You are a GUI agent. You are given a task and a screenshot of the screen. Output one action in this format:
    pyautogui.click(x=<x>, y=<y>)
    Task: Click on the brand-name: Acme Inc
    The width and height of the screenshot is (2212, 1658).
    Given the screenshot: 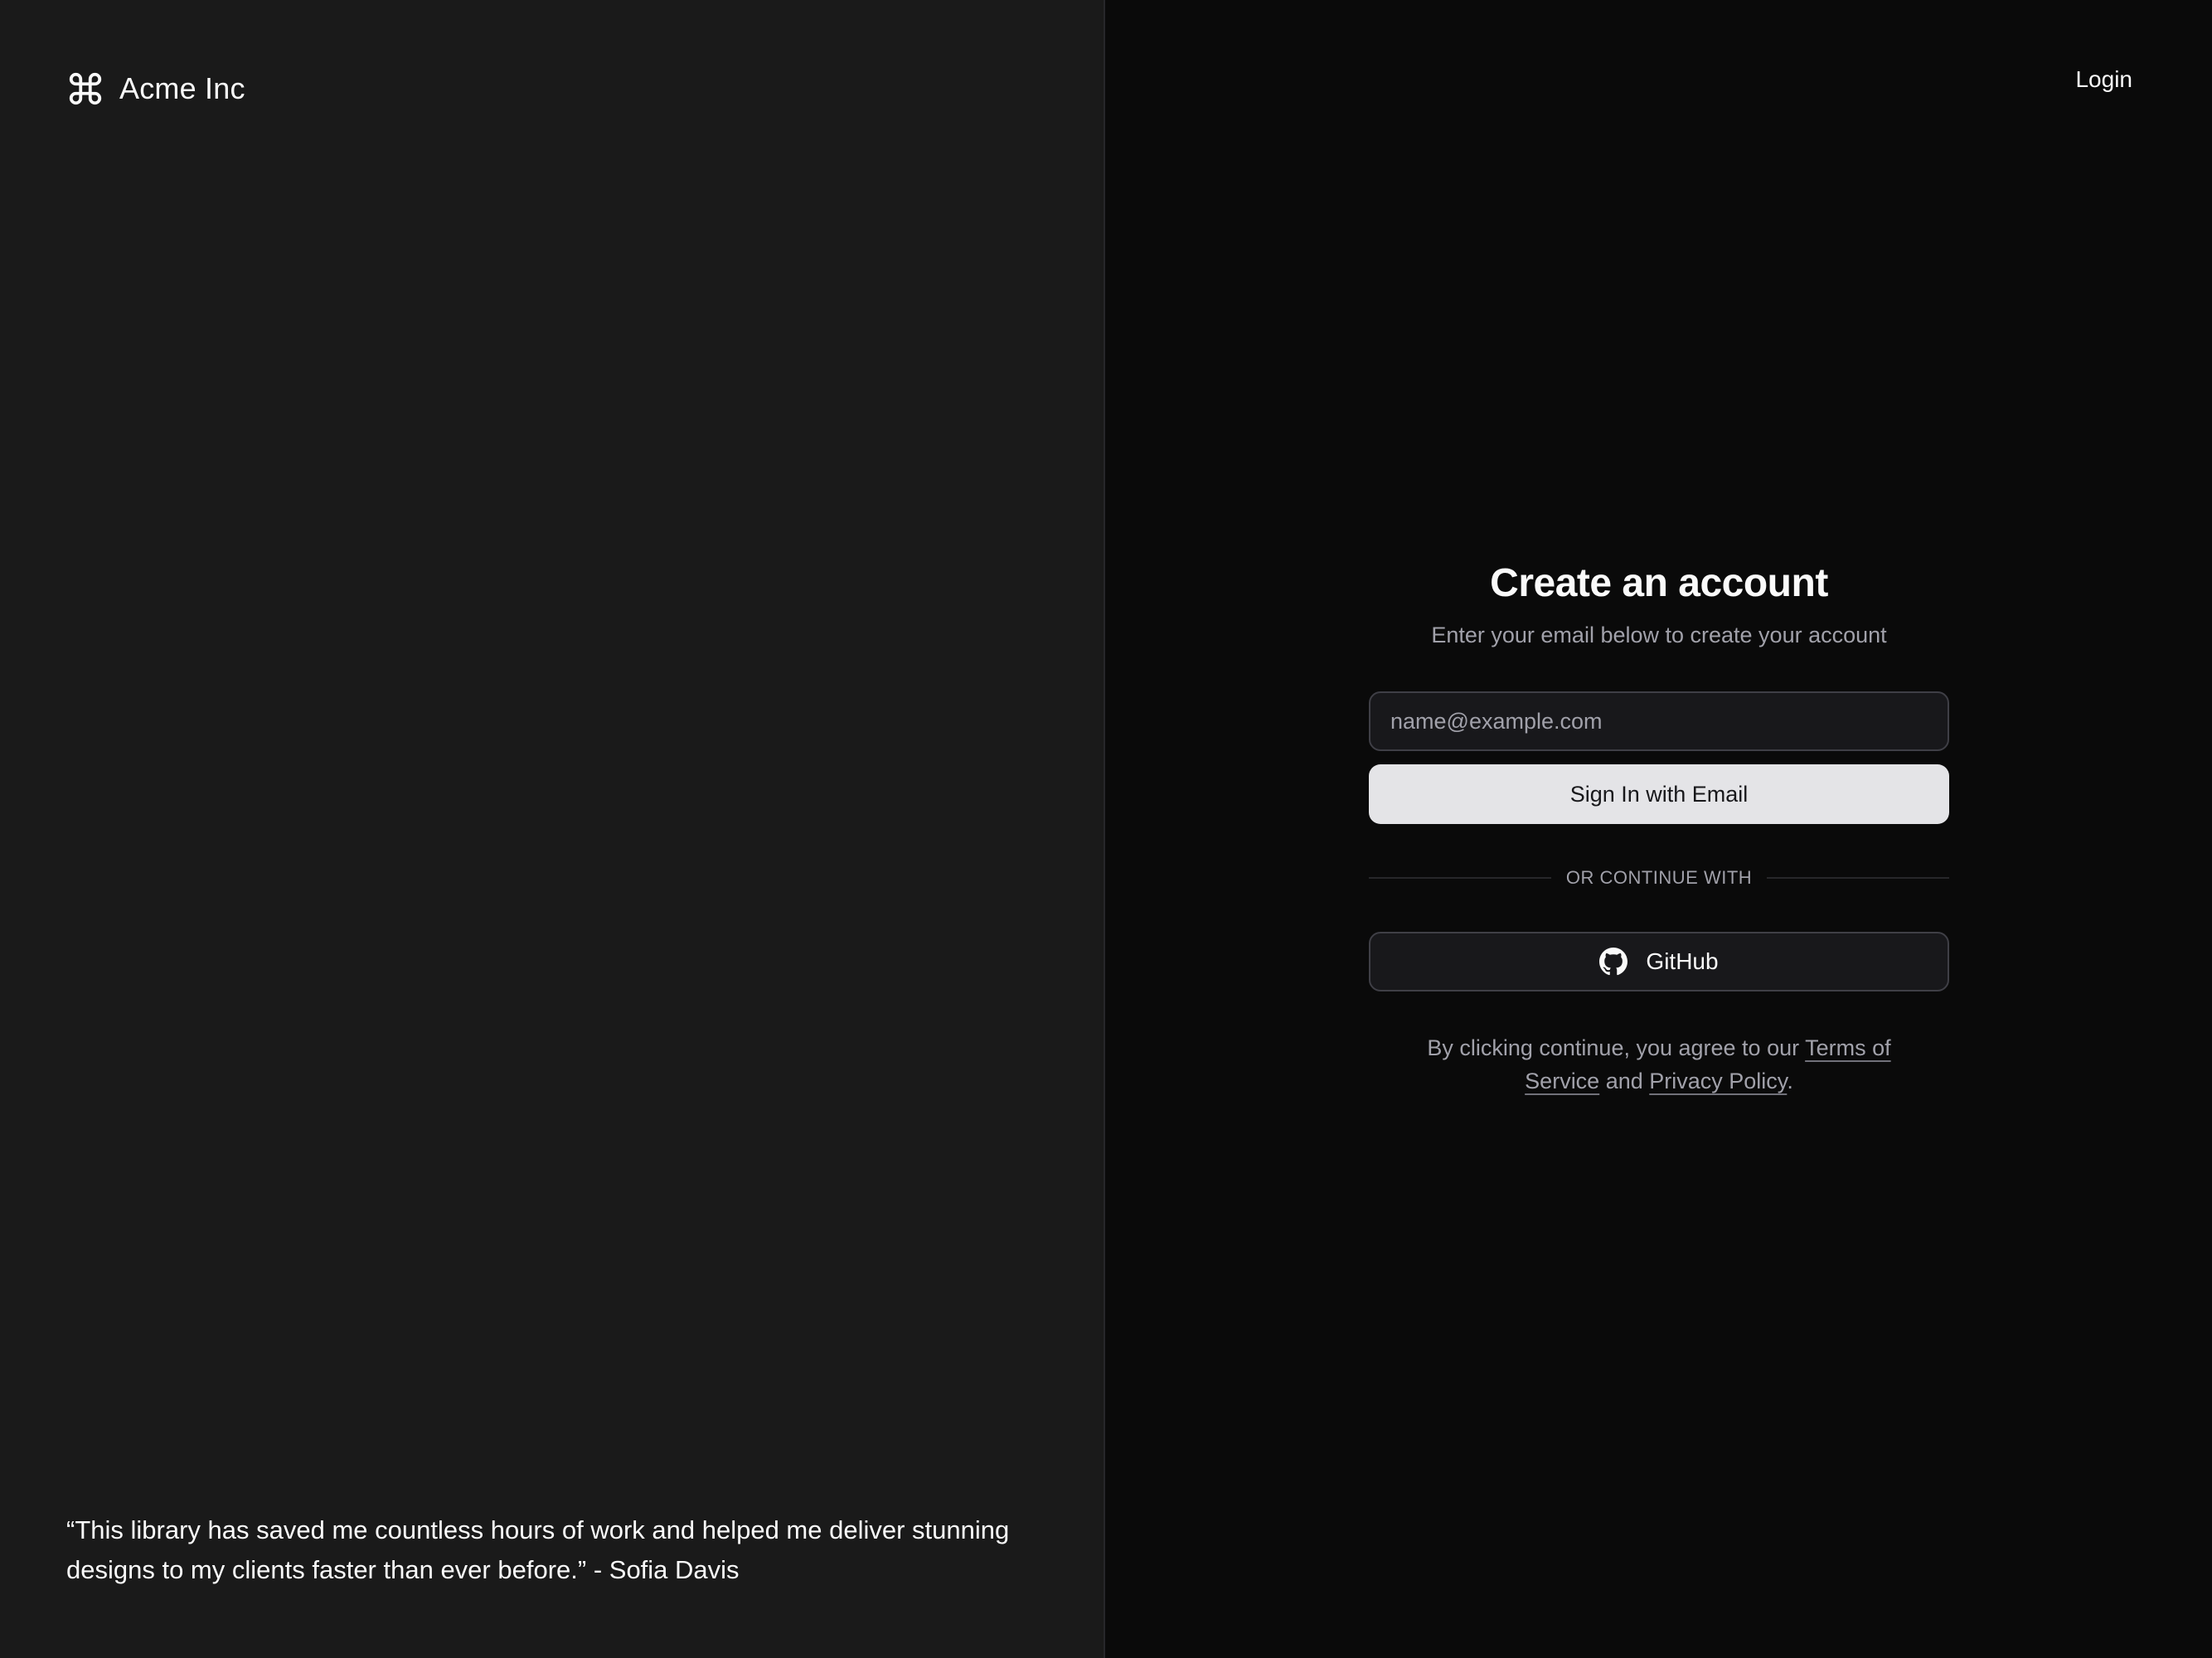 What is the action you would take?
    pyautogui.click(x=182, y=88)
    